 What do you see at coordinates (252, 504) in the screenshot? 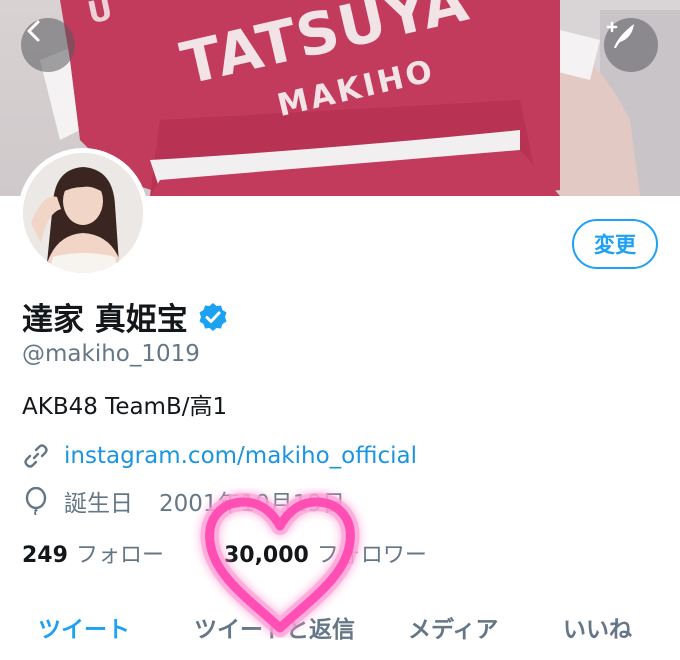
I see `birthday-value: 2001年10月19日` at bounding box center [252, 504].